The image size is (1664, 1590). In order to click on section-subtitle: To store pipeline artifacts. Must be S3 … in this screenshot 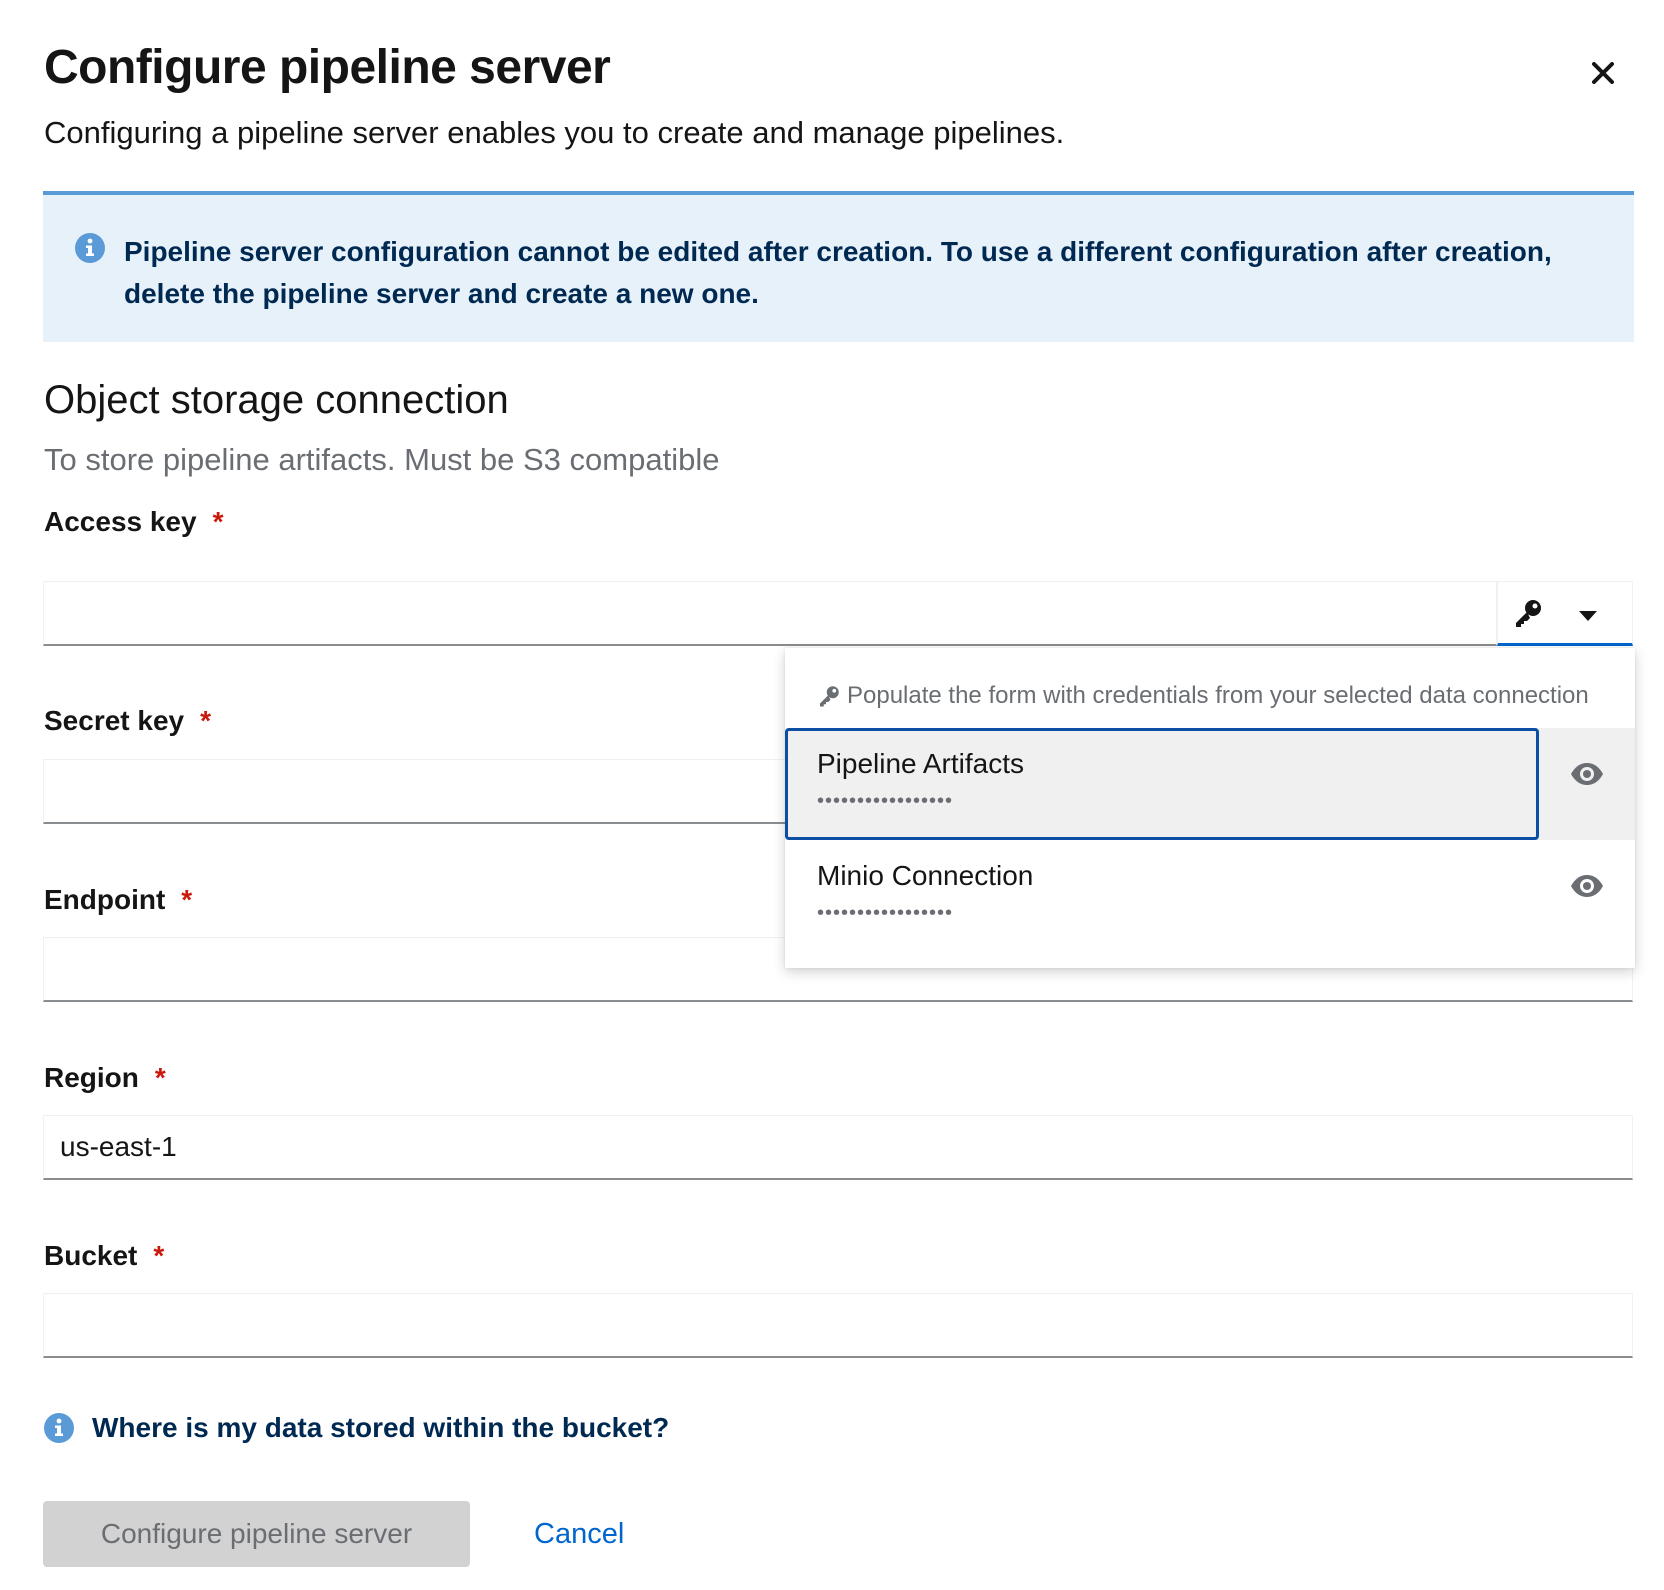, I will do `click(382, 459)`.